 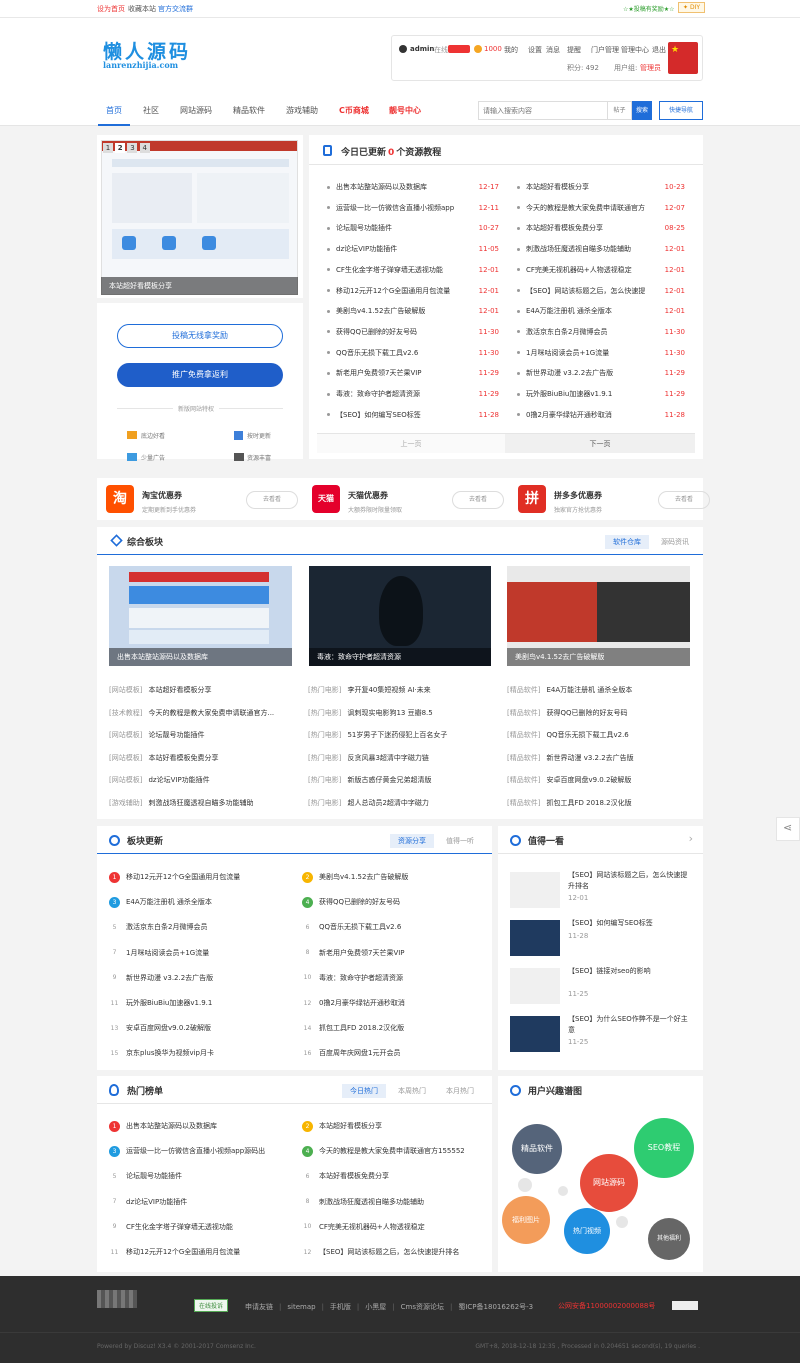 I want to click on ranked-item: 15 京东plus换华为视频vip月卡, so click(x=201, y=1053).